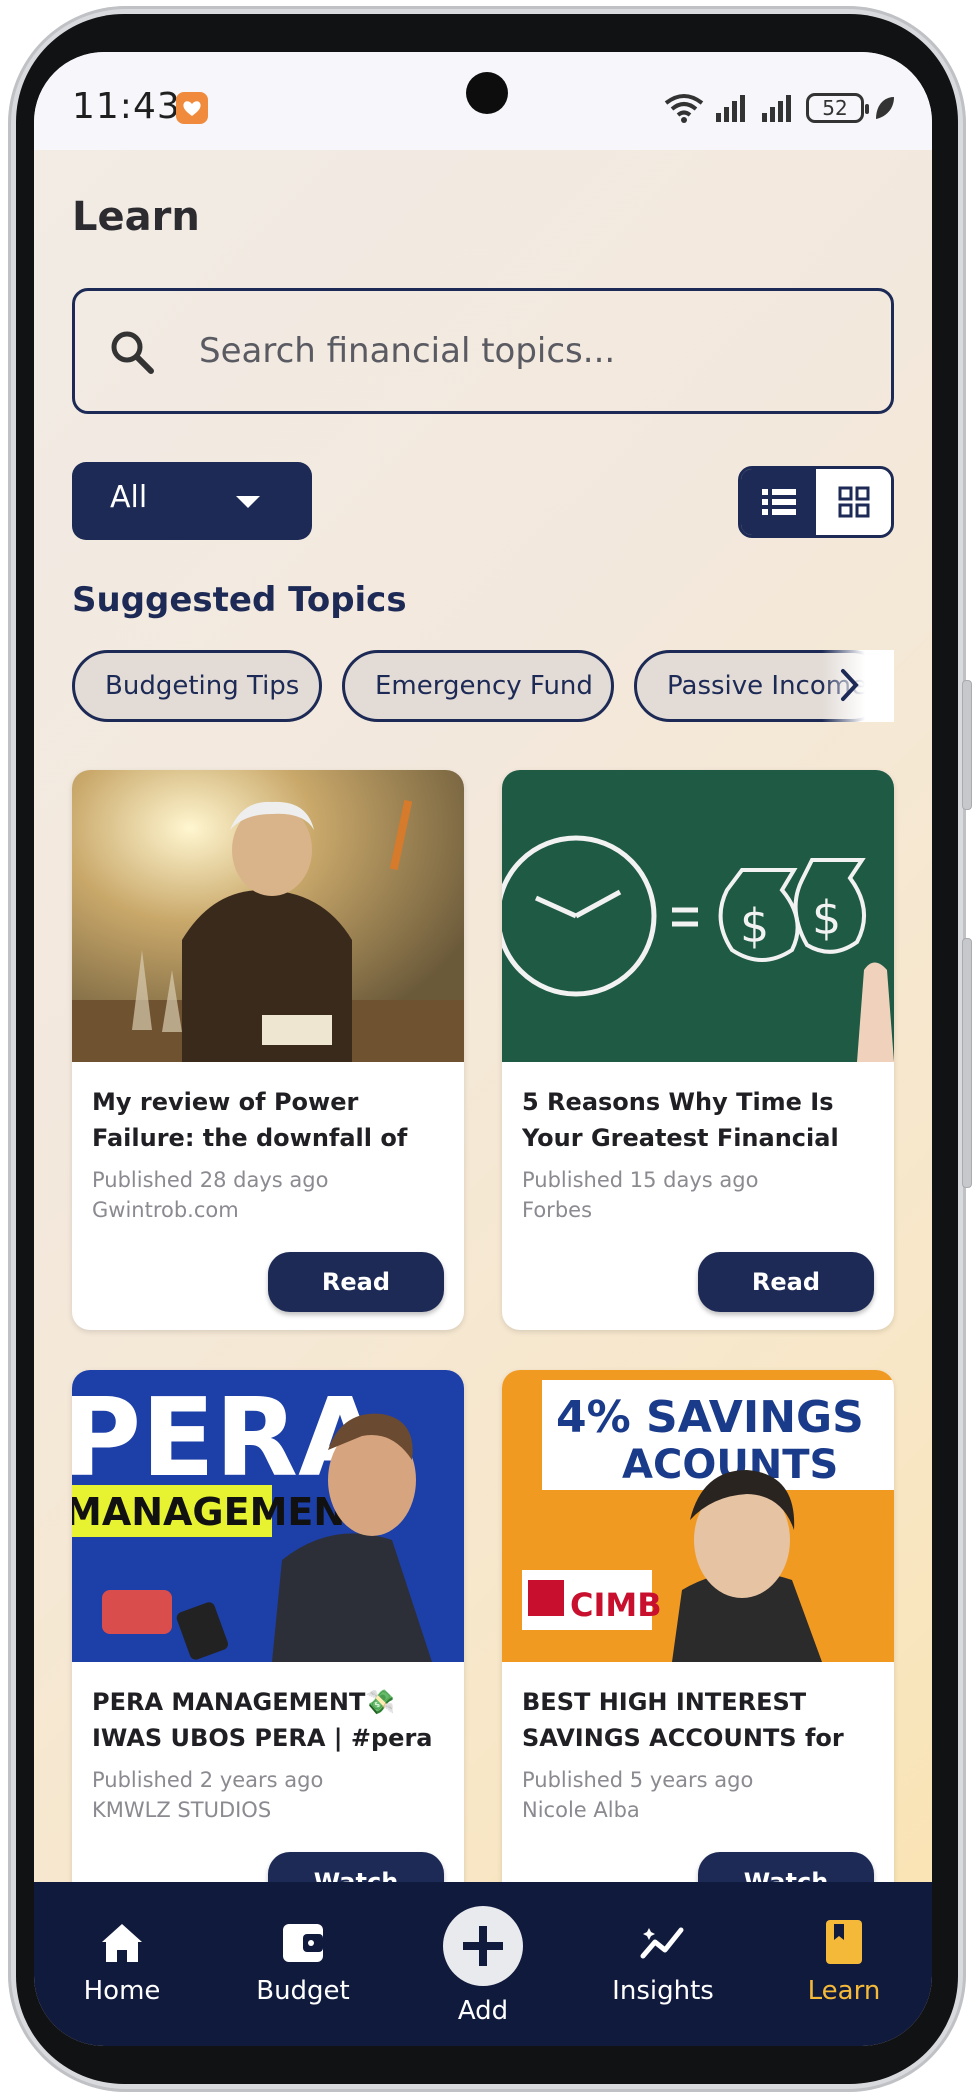 The height and width of the screenshot is (2100, 978). Describe the element at coordinates (483, 2011) in the screenshot. I see `nav-label-add: Add` at that location.